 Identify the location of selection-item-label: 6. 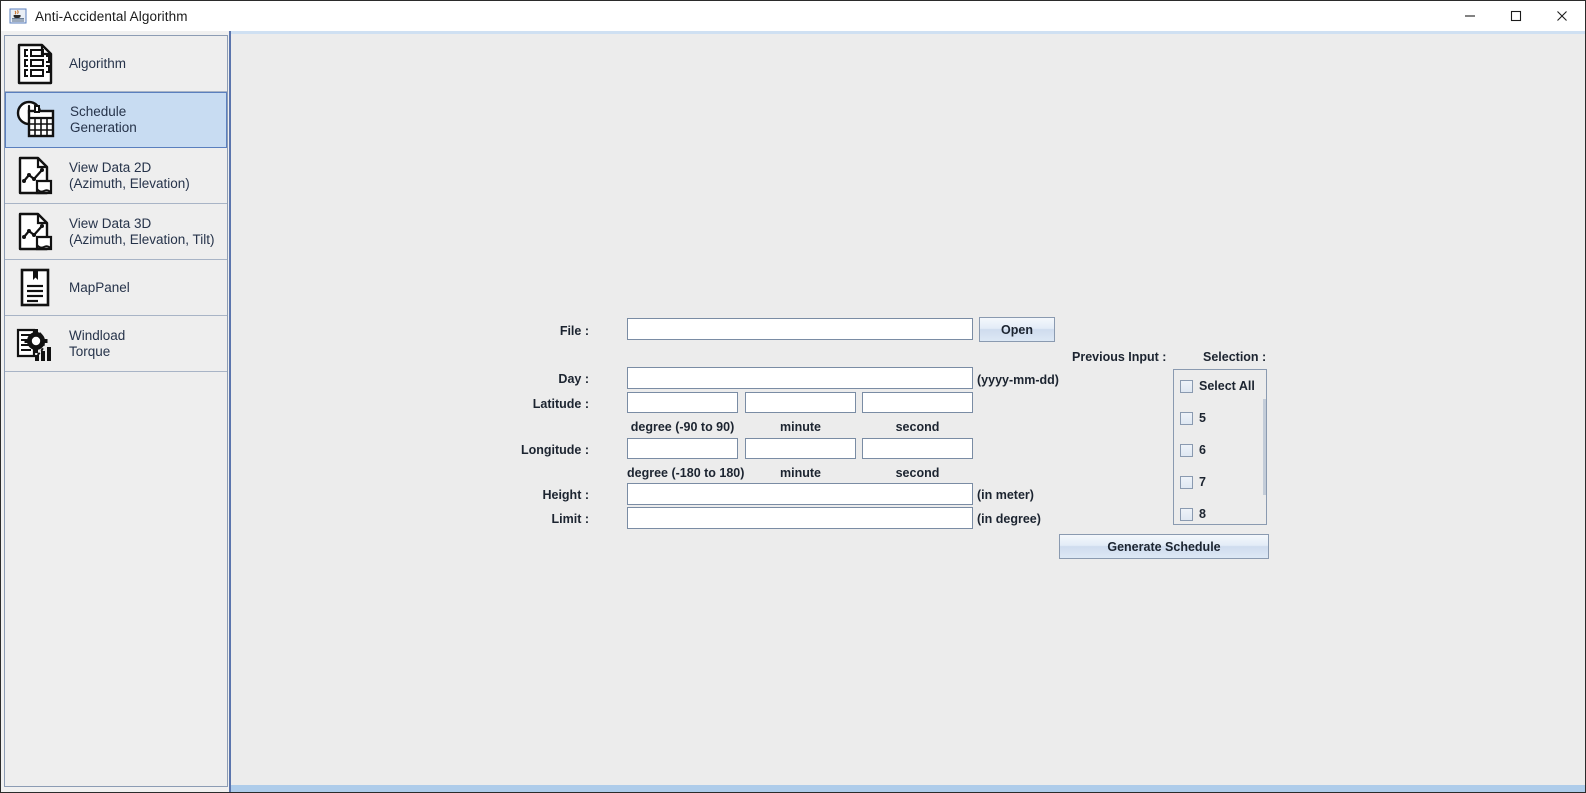
(1202, 450).